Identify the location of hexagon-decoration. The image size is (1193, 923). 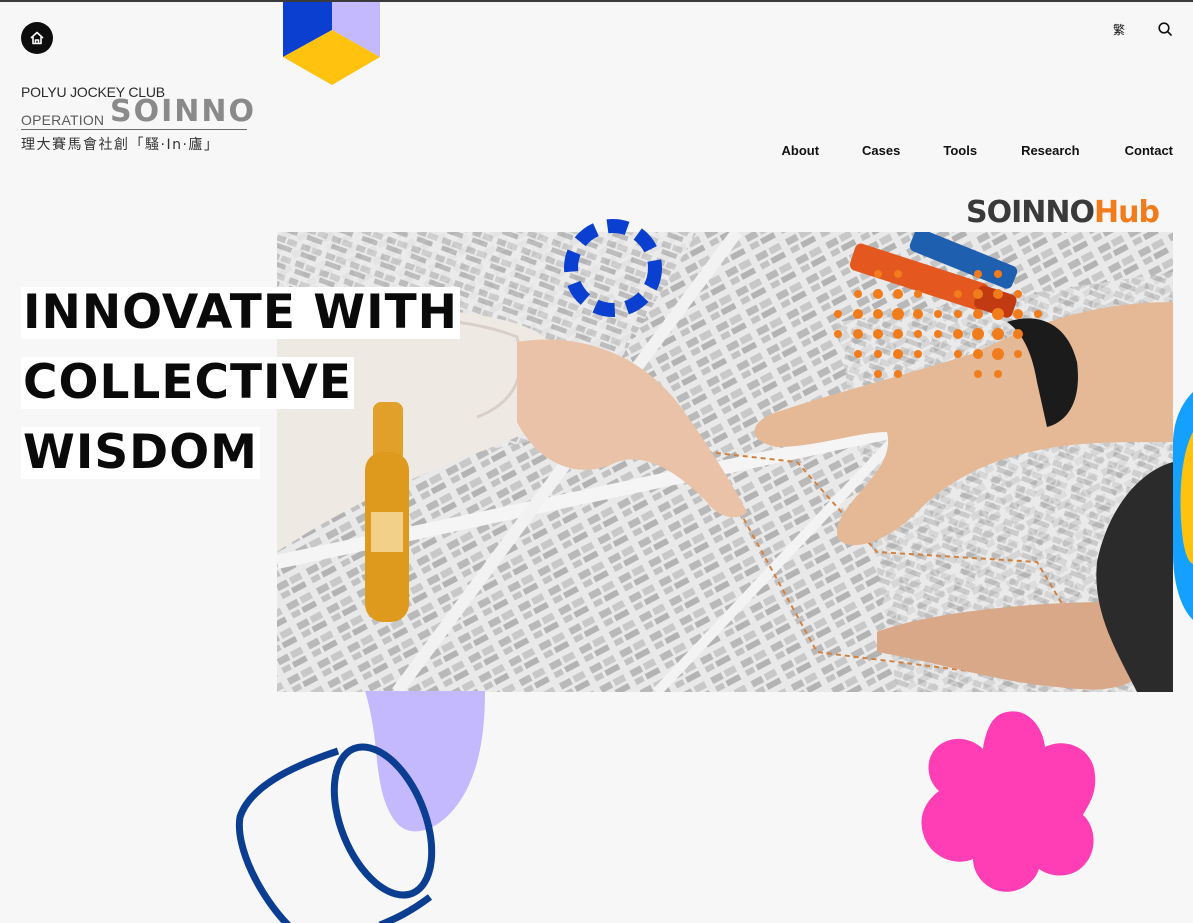
(331, 43).